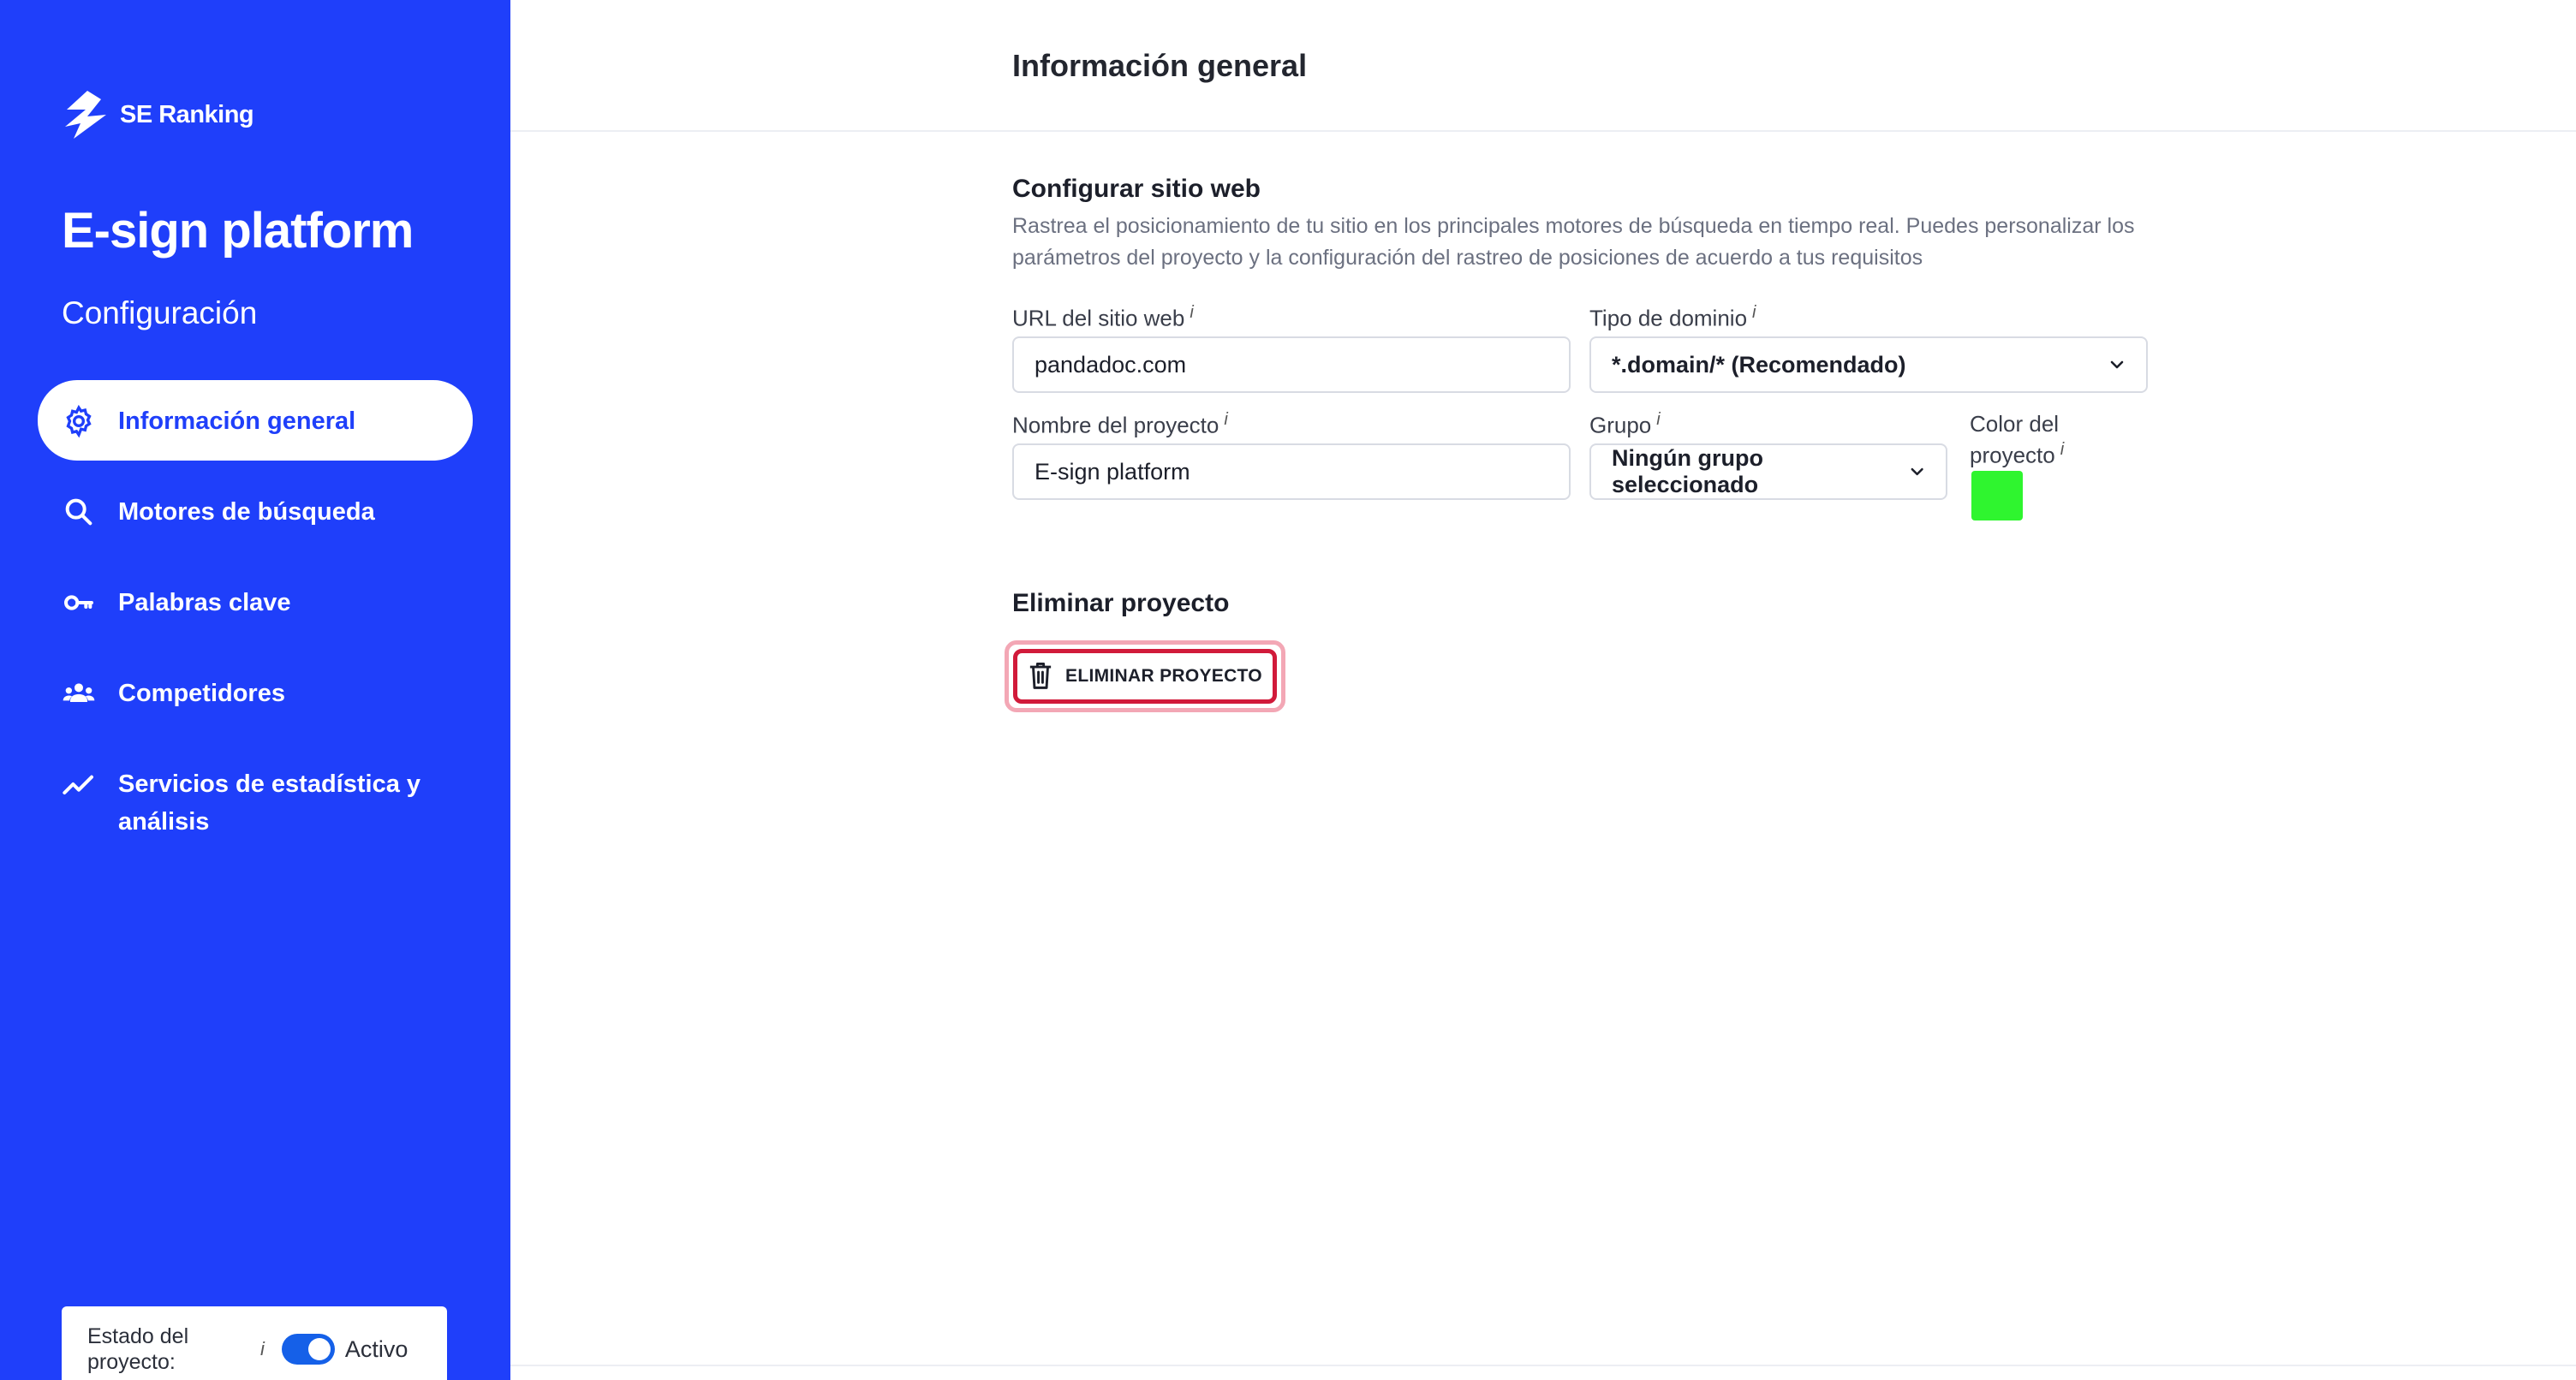  Describe the element at coordinates (237, 421) in the screenshot. I see `sidebar-item-label: Información general` at that location.